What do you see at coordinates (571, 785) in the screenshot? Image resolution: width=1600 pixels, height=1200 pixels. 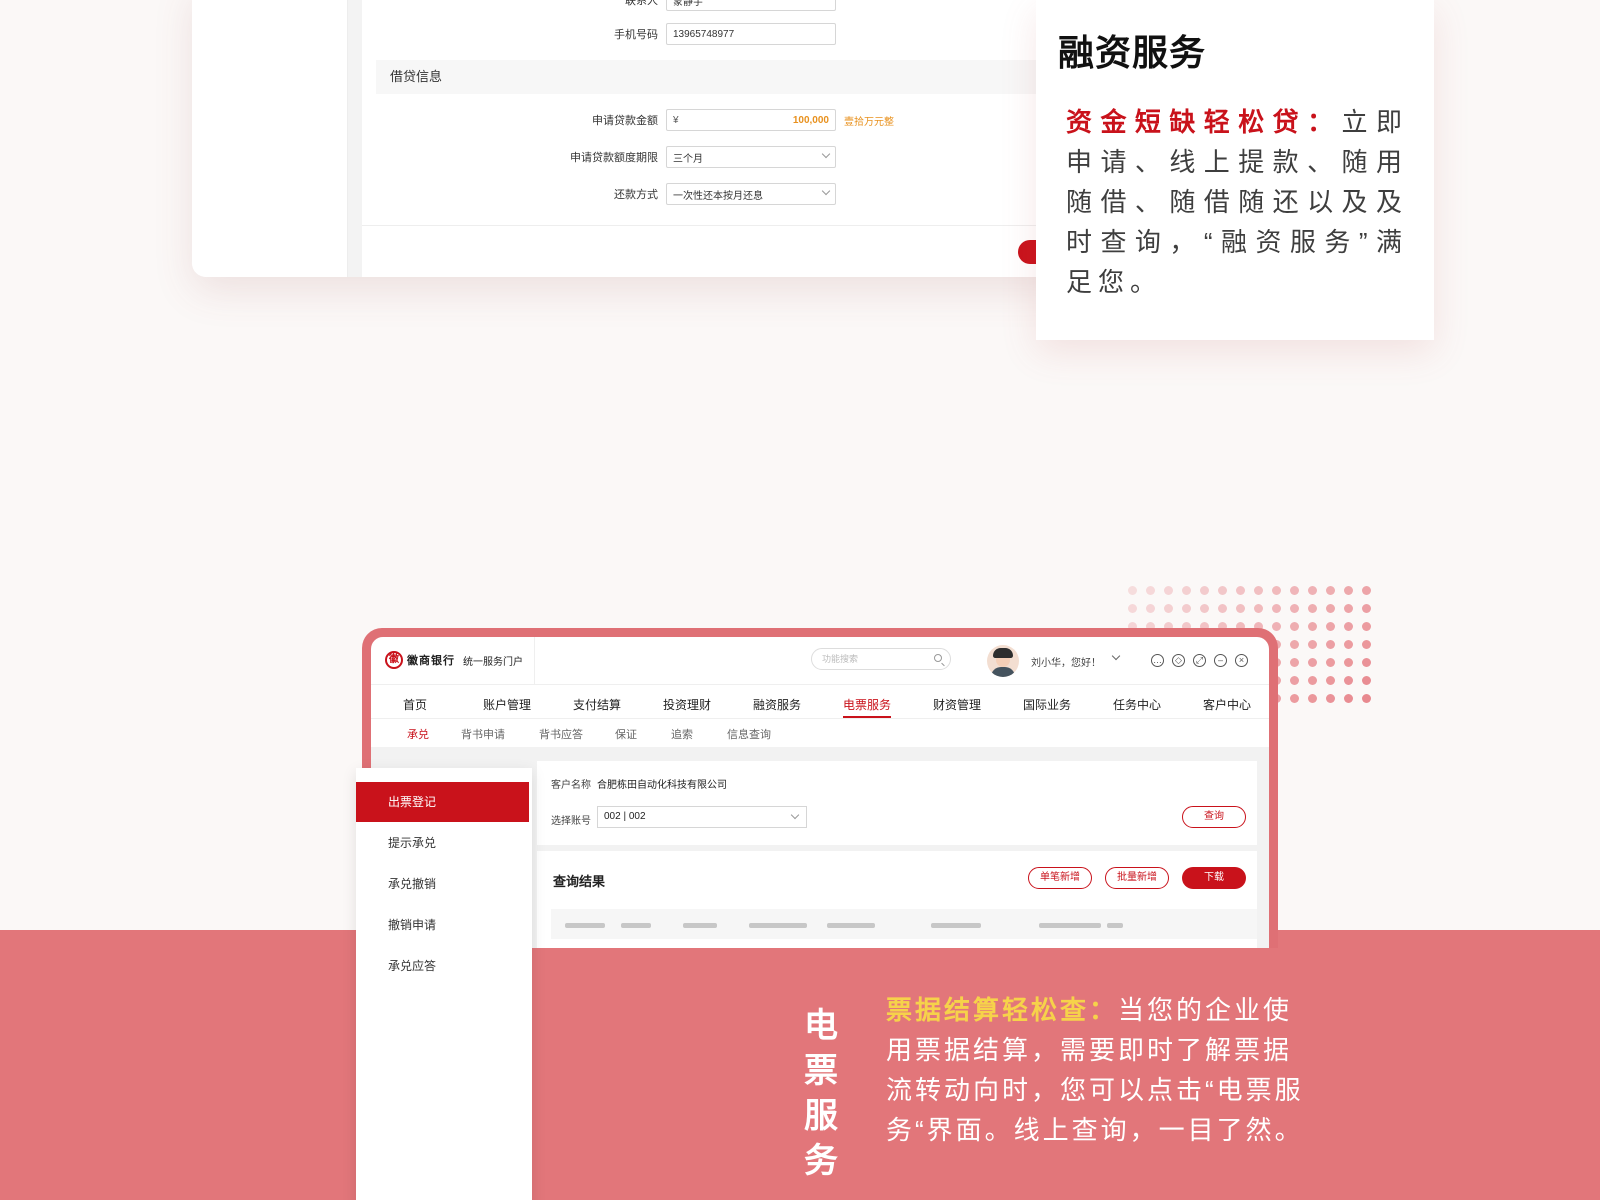 I see `customer-label: 客户名称` at bounding box center [571, 785].